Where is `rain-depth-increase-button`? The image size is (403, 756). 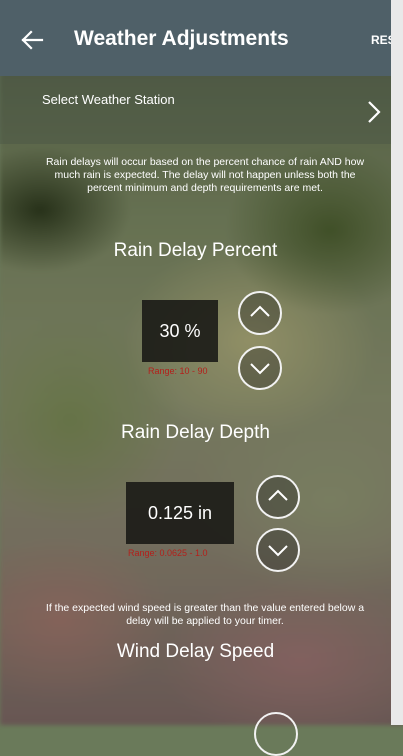 rain-depth-increase-button is located at coordinates (278, 497).